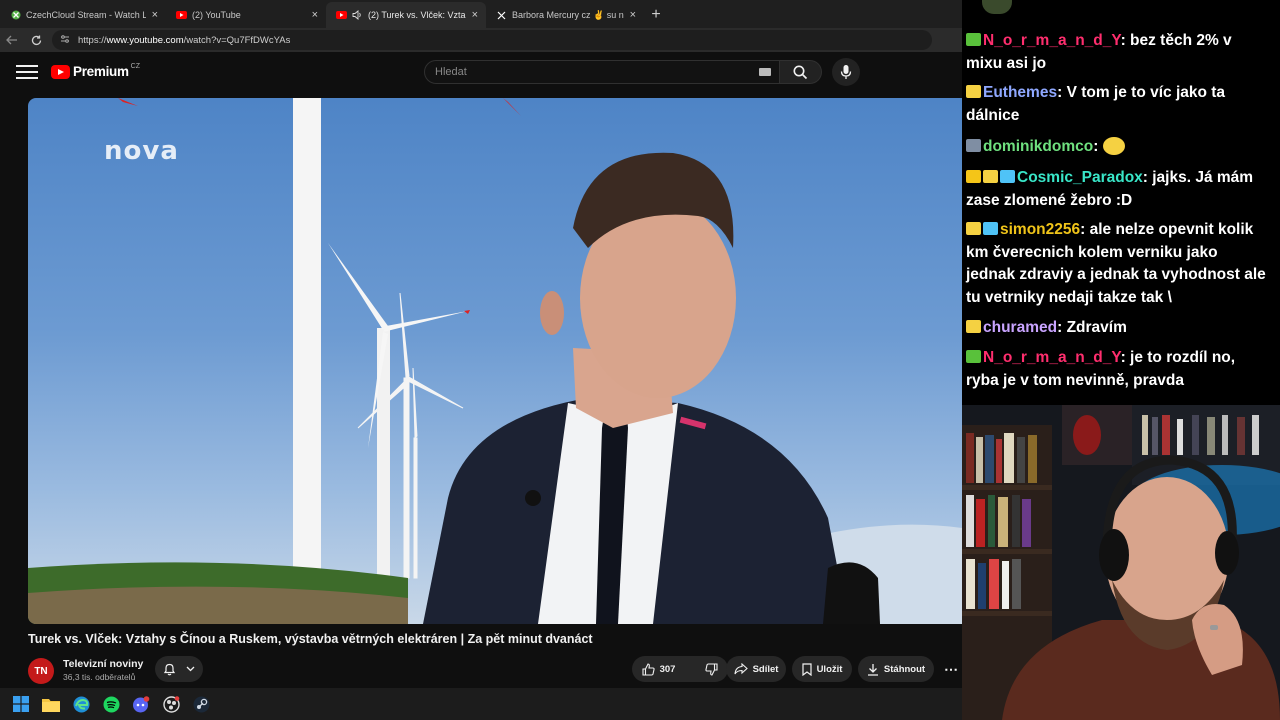 This screenshot has height=720, width=1280. Describe the element at coordinates (568, 14) in the screenshot. I see `tab-title: Barbora Mercury cz ✌️ su na platfo` at that location.